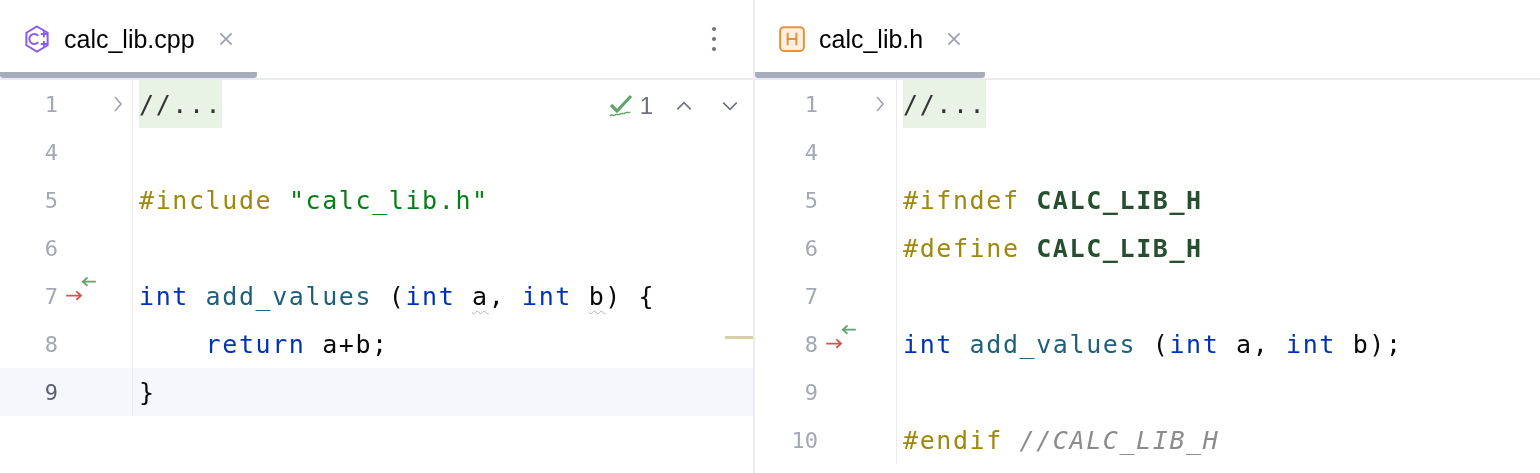 The image size is (1540, 473). What do you see at coordinates (255, 344) in the screenshot?
I see `keyword-token: return` at bounding box center [255, 344].